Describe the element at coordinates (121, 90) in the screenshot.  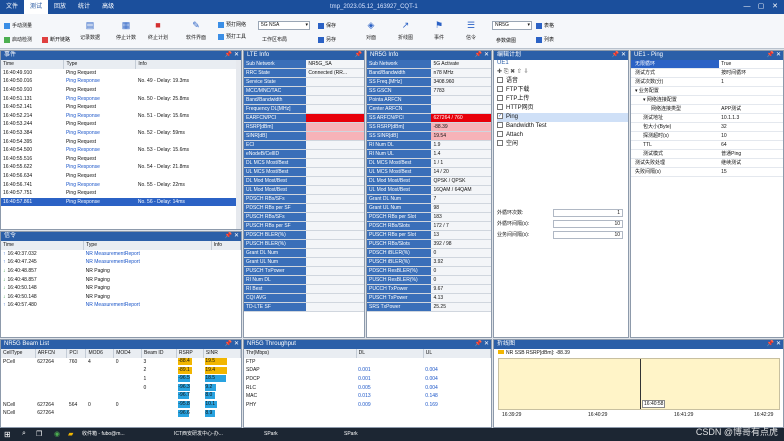
I see `table-row: 16:40:50.910Ping Request` at that location.